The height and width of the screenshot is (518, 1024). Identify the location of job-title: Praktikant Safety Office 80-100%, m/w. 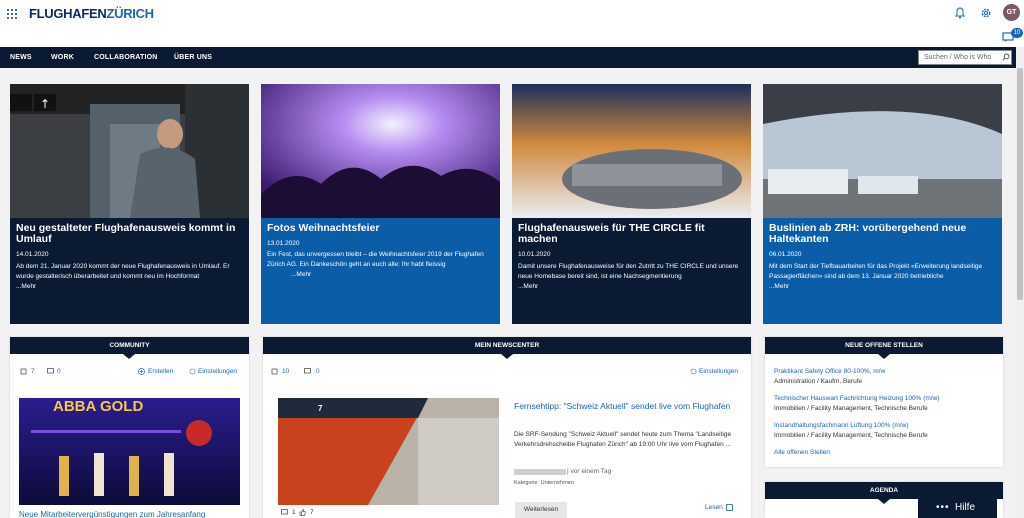
(829, 371).